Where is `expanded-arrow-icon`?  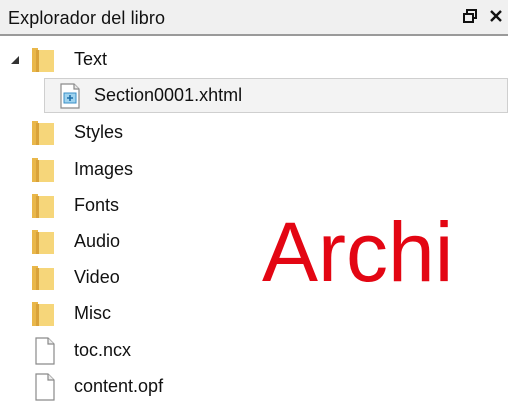 expanded-arrow-icon is located at coordinates (15, 60).